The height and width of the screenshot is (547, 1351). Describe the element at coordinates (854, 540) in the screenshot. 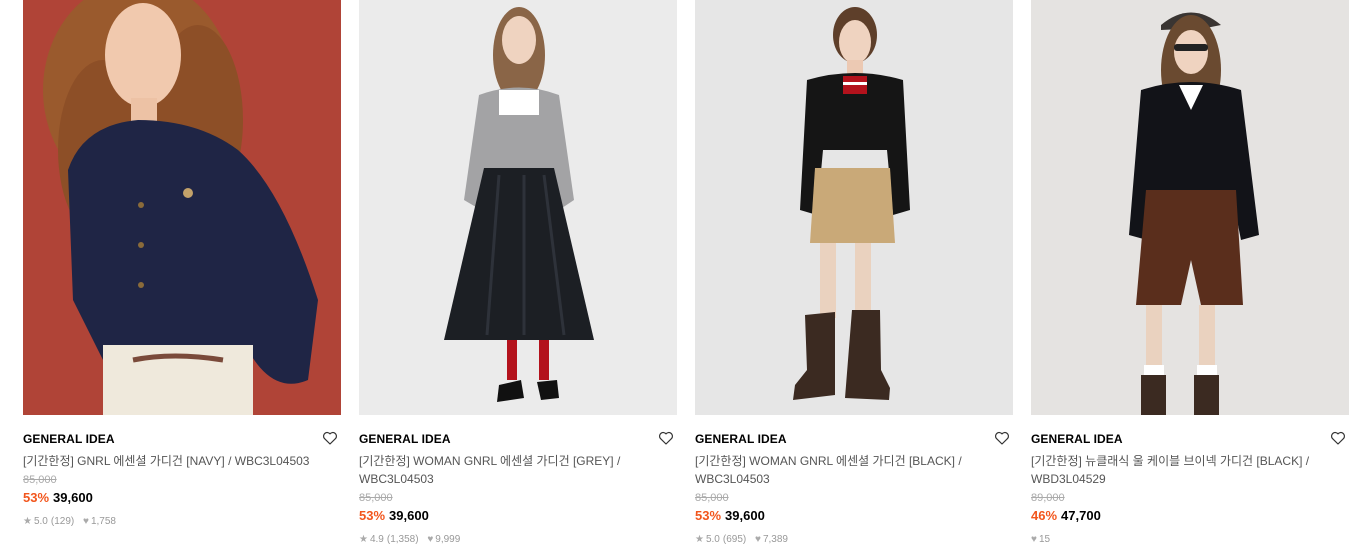

I see `product-stats: ★ 5.0 (695) ♥ 7,389` at that location.